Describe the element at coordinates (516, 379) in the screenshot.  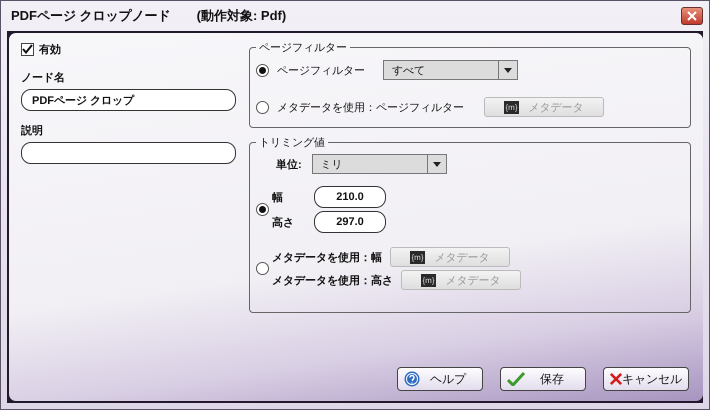
I see `check-icon` at that location.